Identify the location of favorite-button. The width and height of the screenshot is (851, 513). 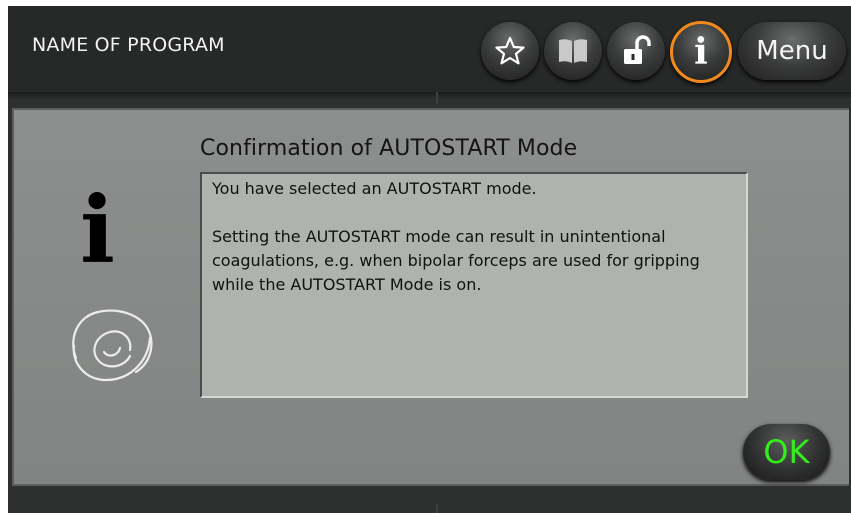
(510, 51).